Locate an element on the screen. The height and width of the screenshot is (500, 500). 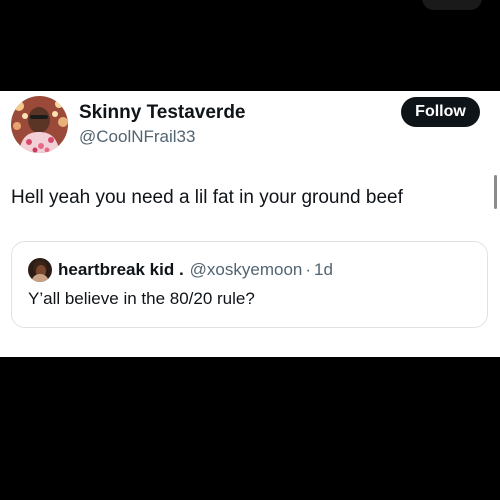
author-display-name: Skinny Testaverde is located at coordinates (162, 113).